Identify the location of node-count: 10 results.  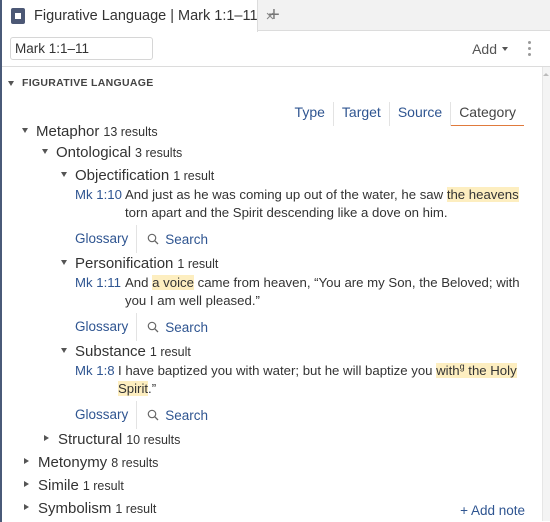
(153, 440).